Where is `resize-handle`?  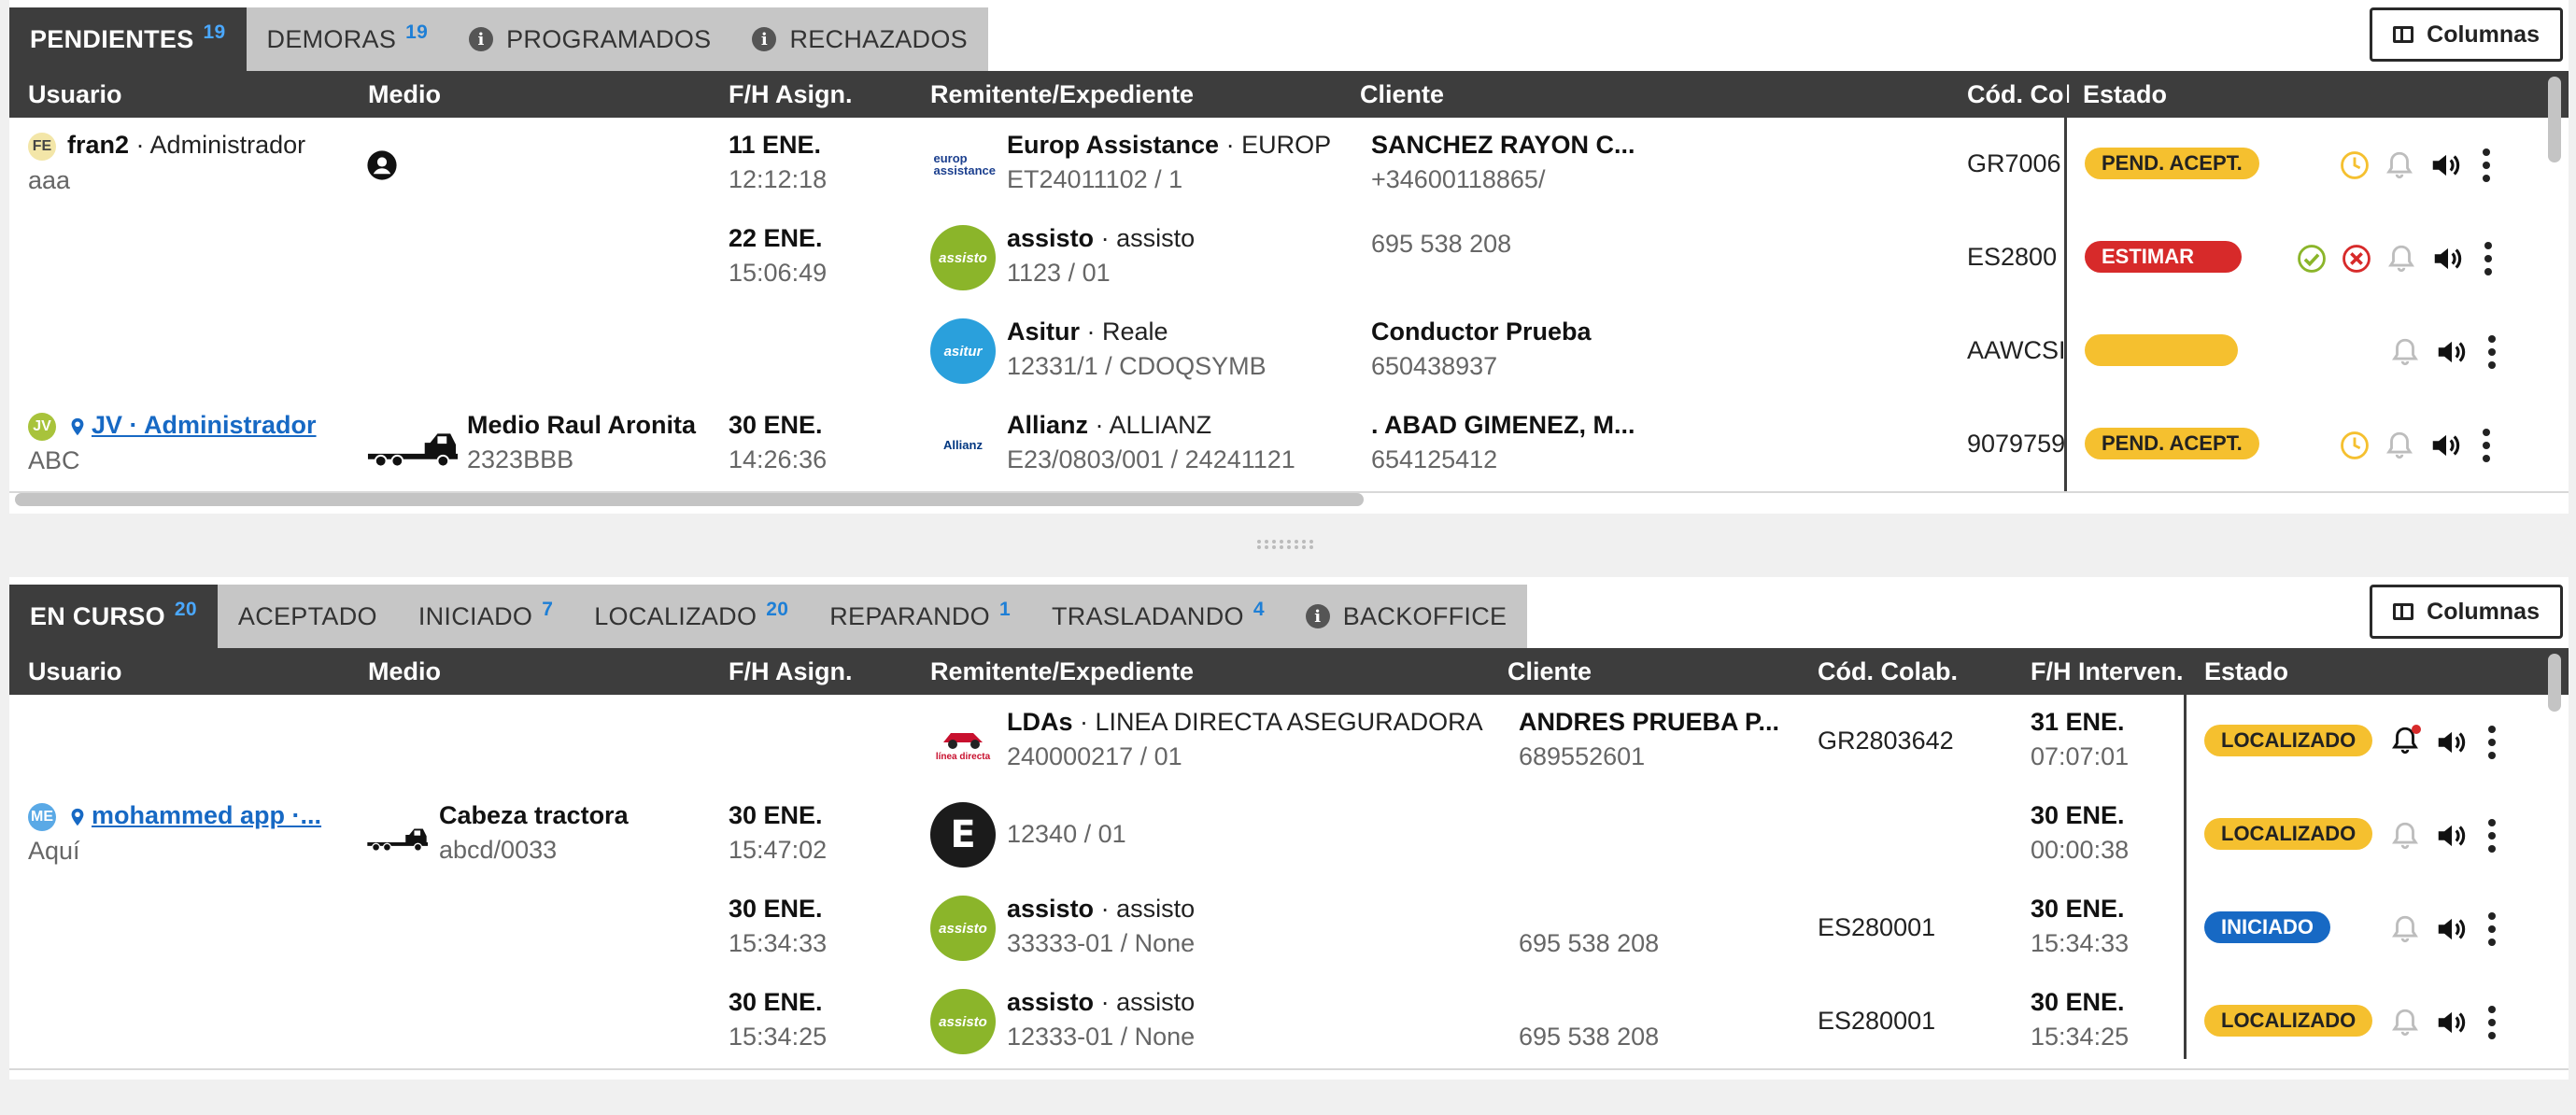
resize-handle is located at coordinates (1287, 544).